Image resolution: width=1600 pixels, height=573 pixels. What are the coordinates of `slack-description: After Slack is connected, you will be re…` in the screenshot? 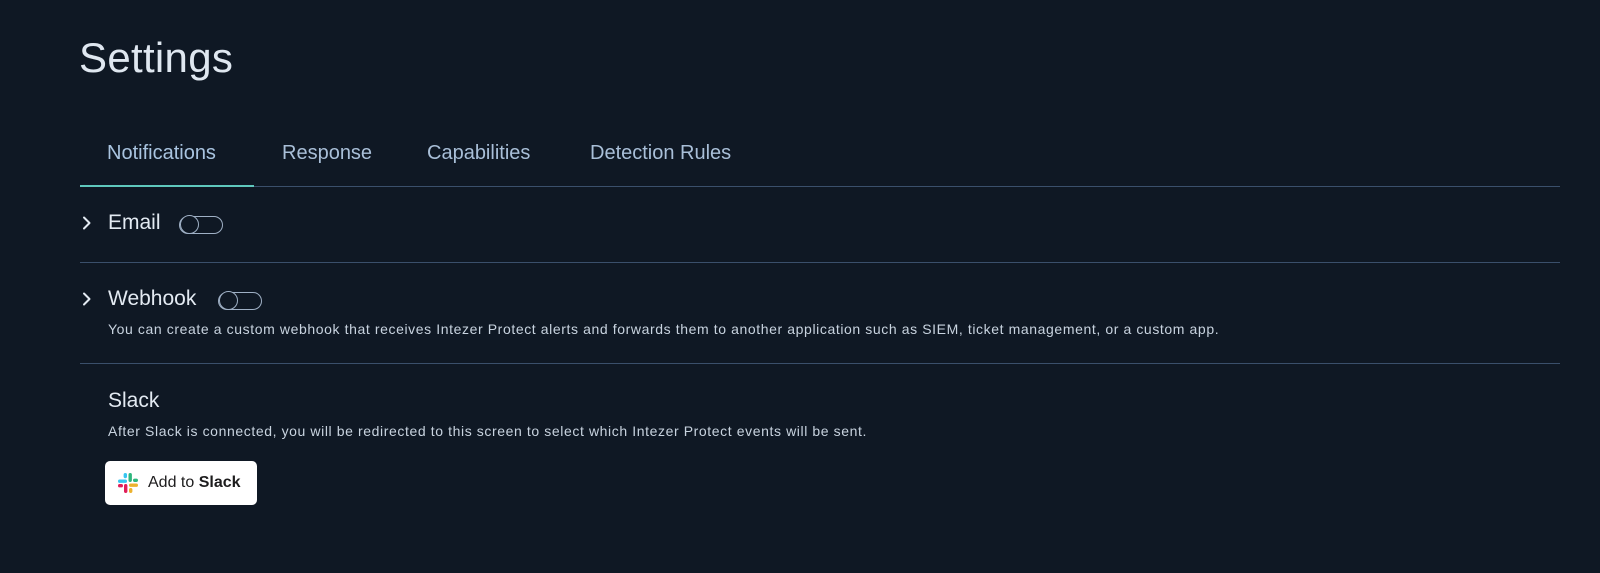 It's located at (488, 431).